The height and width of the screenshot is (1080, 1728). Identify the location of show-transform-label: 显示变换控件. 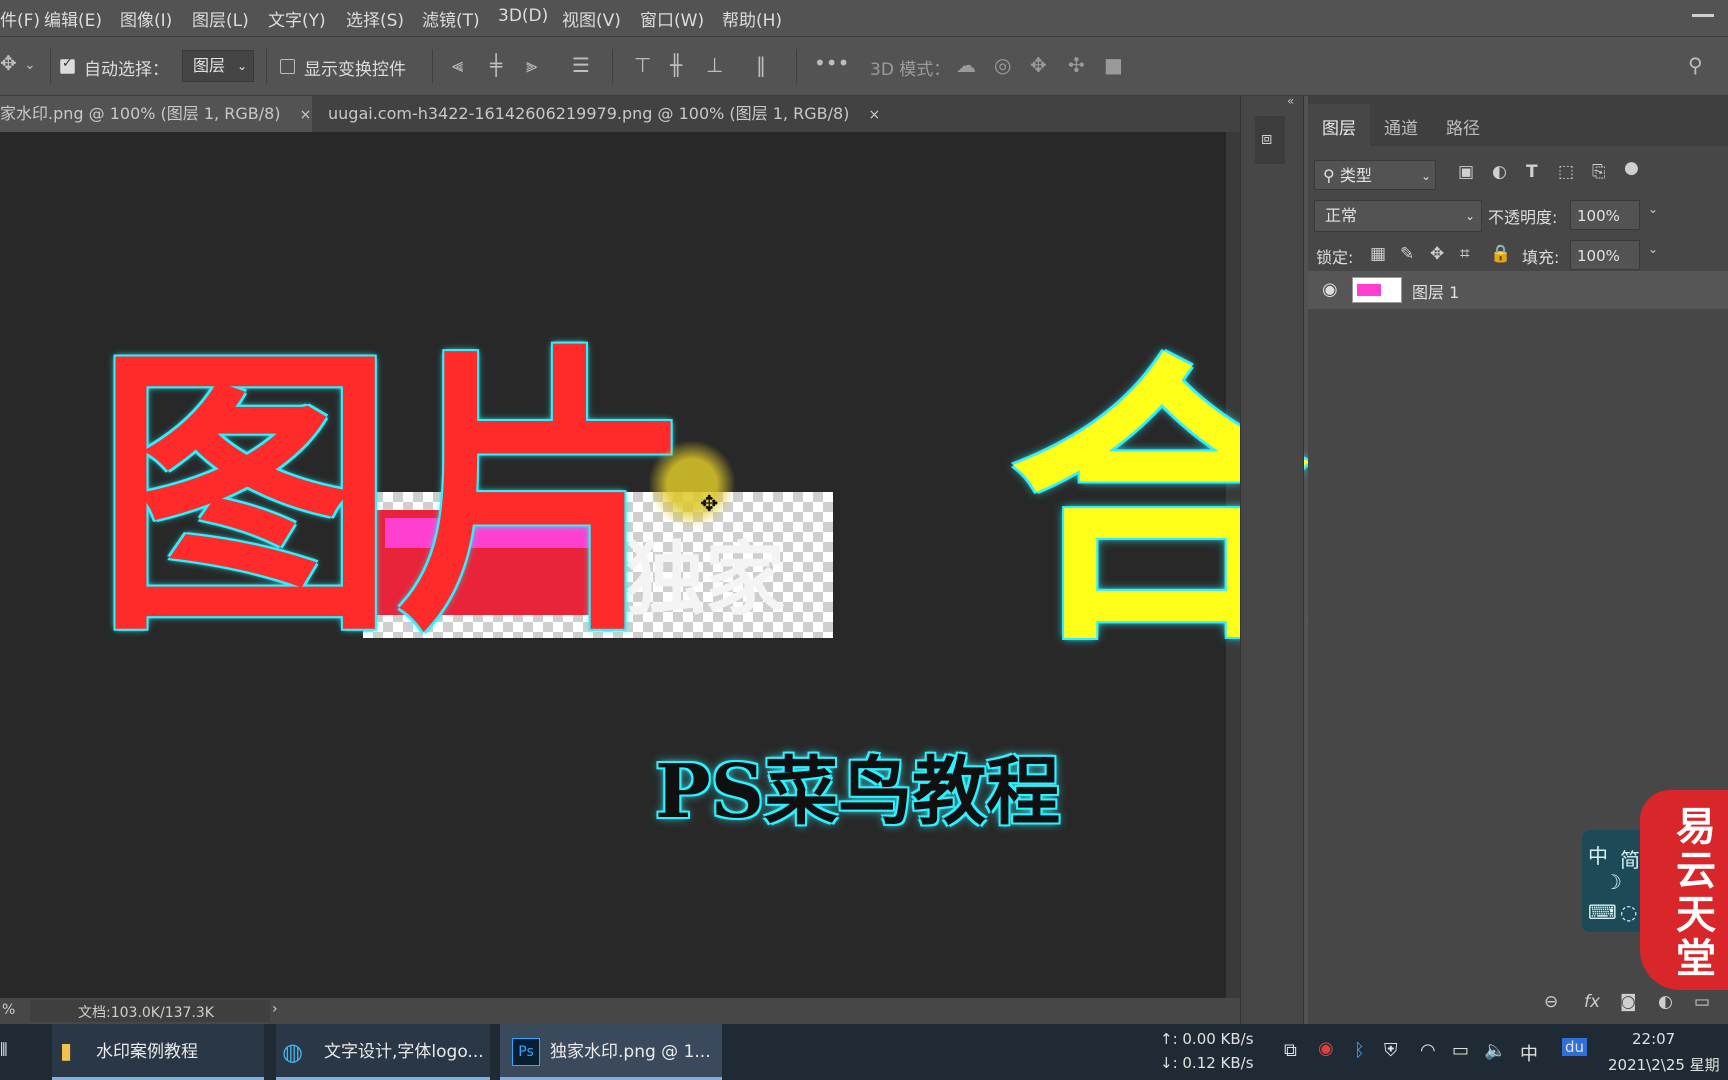
(355, 70).